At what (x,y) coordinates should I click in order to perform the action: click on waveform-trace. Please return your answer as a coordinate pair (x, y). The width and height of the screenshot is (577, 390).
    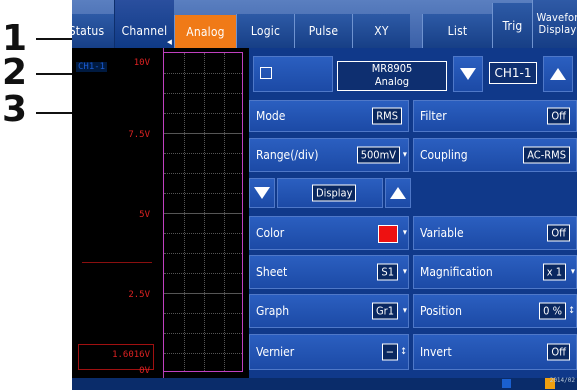
    Looking at the image, I should click on (117, 262).